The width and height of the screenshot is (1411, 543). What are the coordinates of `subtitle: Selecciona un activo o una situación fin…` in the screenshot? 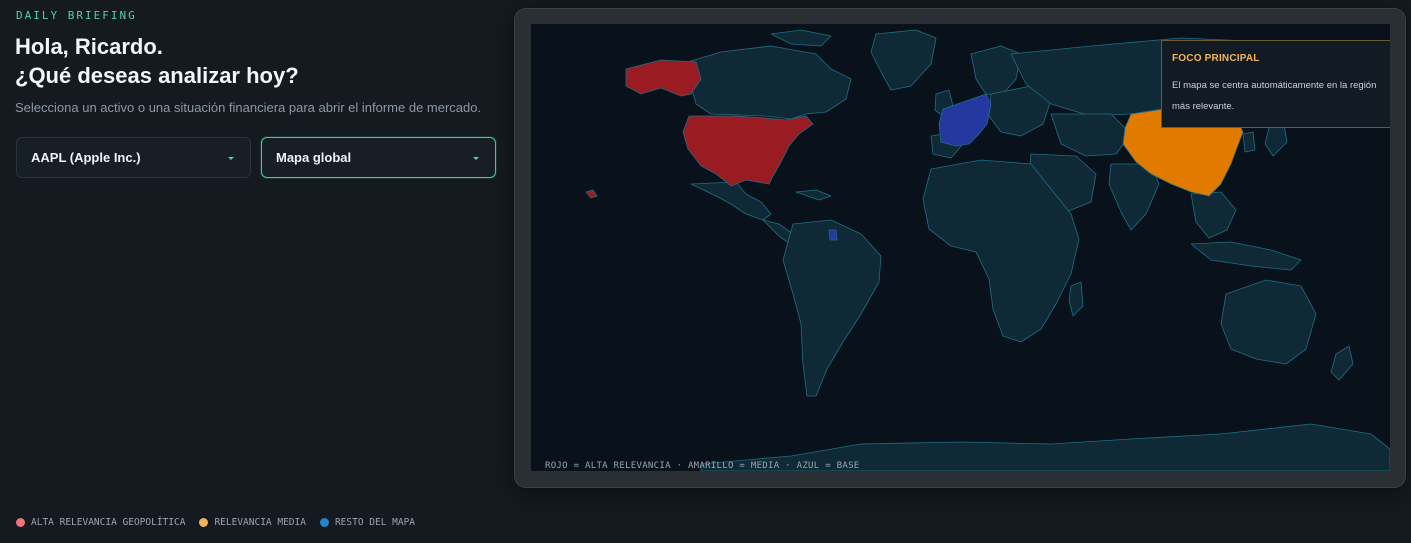 It's located at (248, 107).